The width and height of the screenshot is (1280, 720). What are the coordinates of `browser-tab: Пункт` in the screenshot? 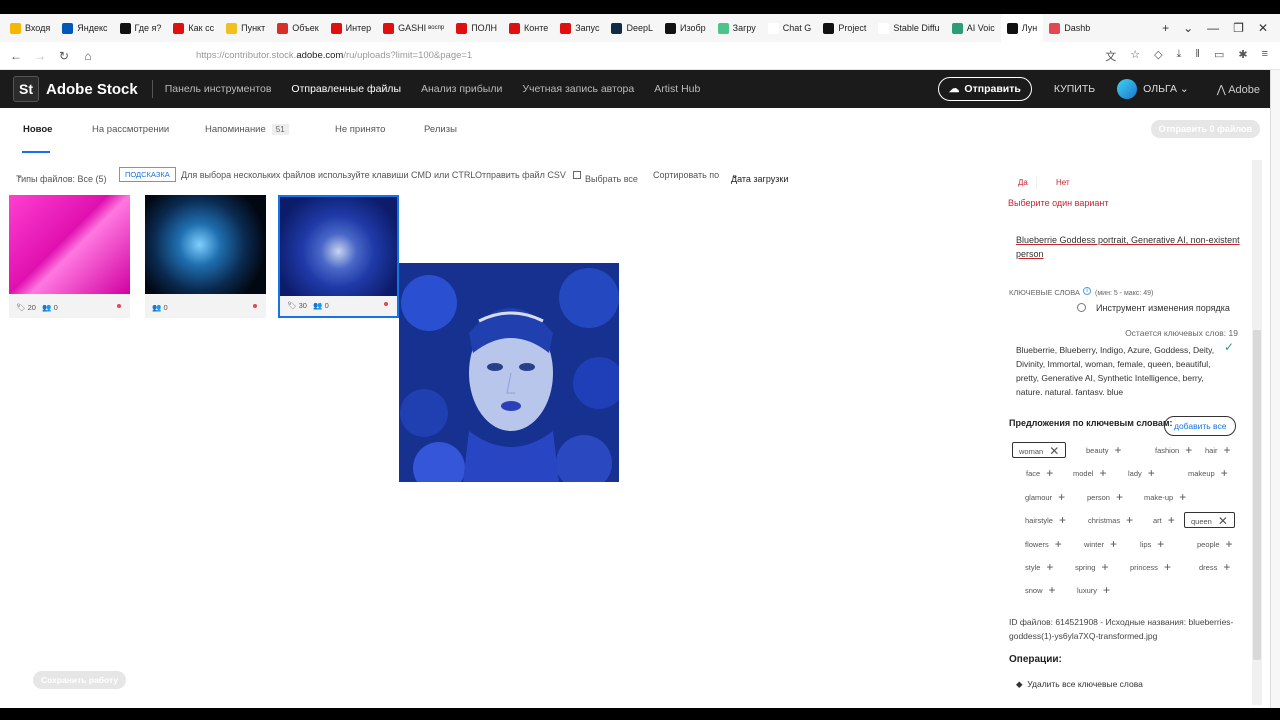 It's located at (245, 28).